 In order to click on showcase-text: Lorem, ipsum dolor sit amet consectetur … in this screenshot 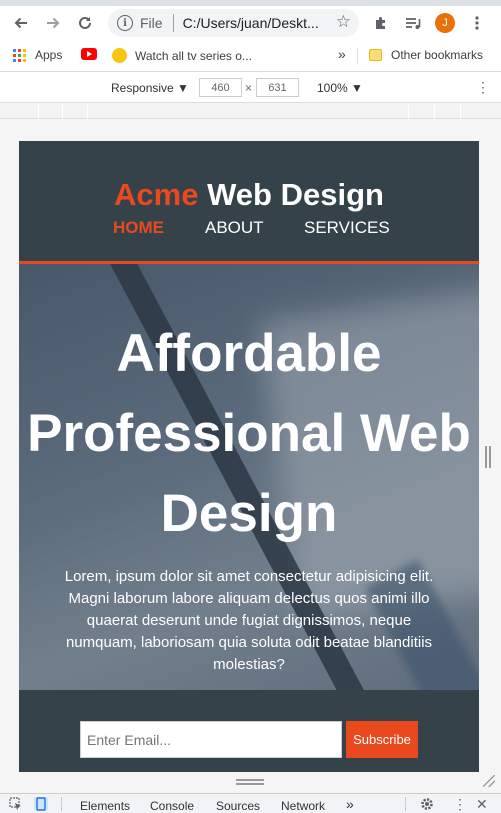, I will do `click(249, 620)`.